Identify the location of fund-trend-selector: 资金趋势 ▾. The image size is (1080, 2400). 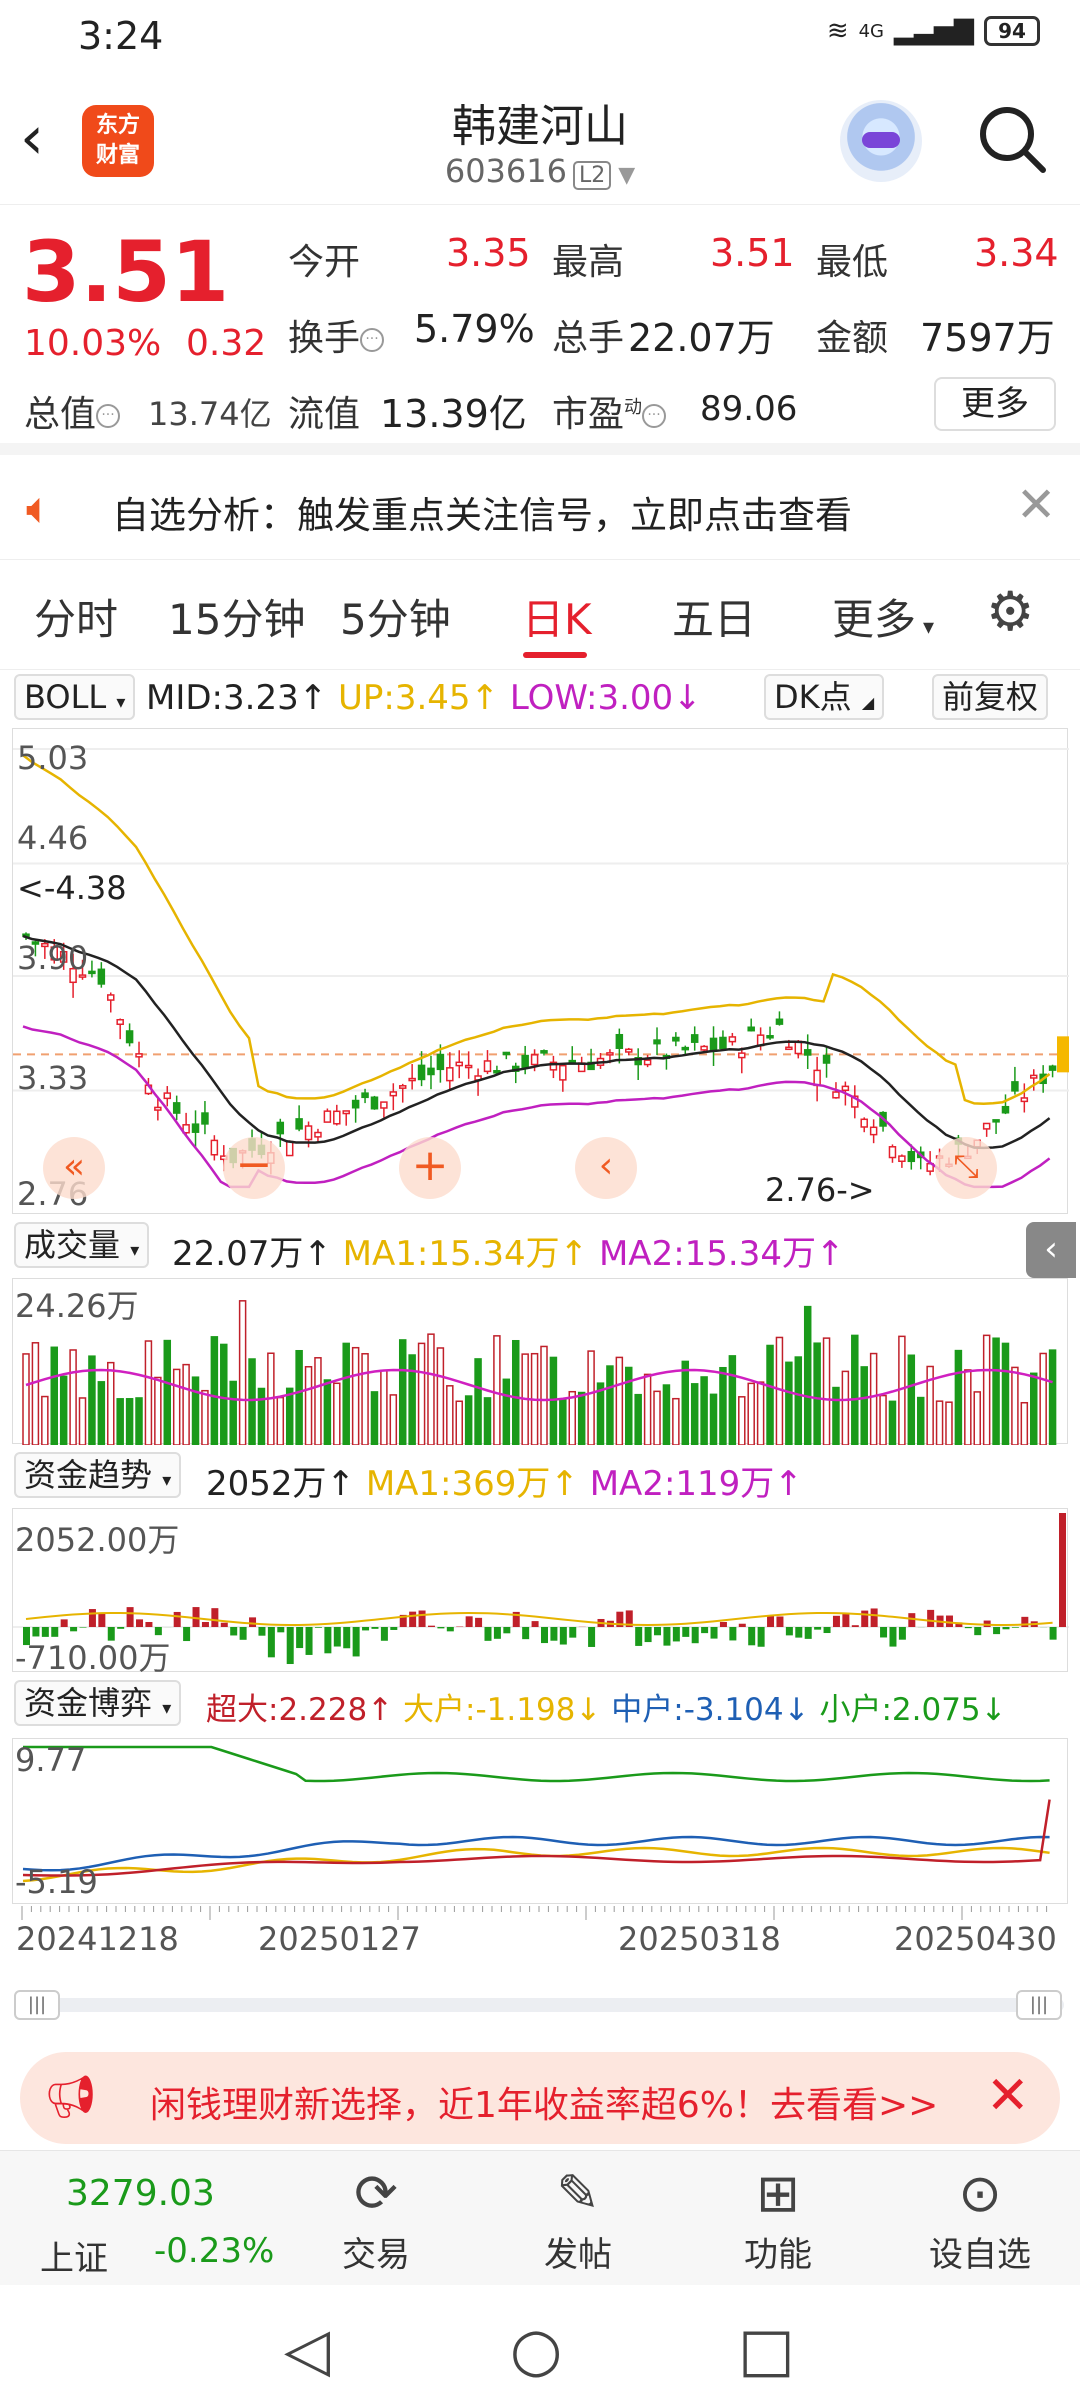
(98, 1475).